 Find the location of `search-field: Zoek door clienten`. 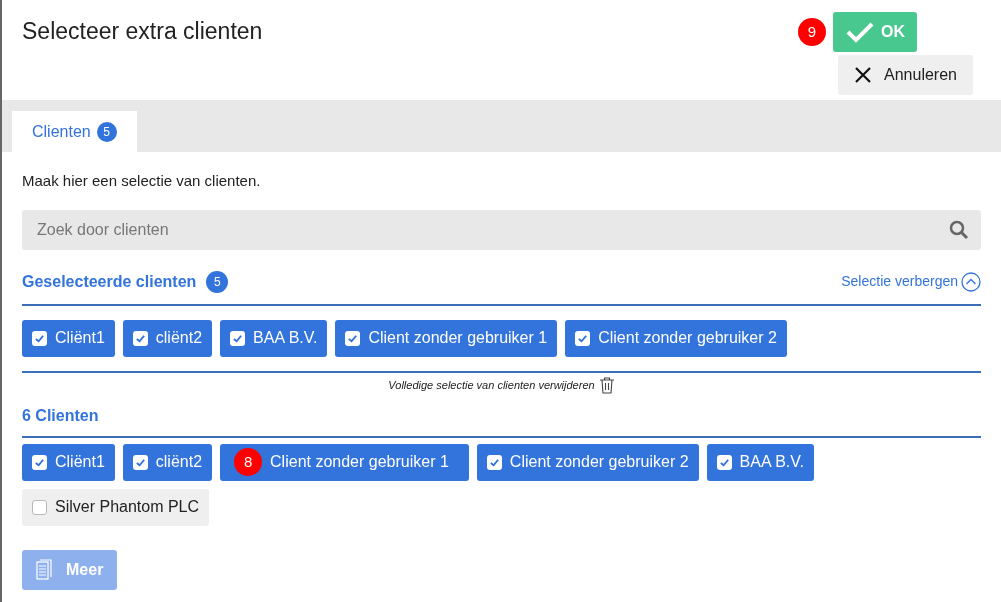

search-field: Zoek door clienten is located at coordinates (501, 229).